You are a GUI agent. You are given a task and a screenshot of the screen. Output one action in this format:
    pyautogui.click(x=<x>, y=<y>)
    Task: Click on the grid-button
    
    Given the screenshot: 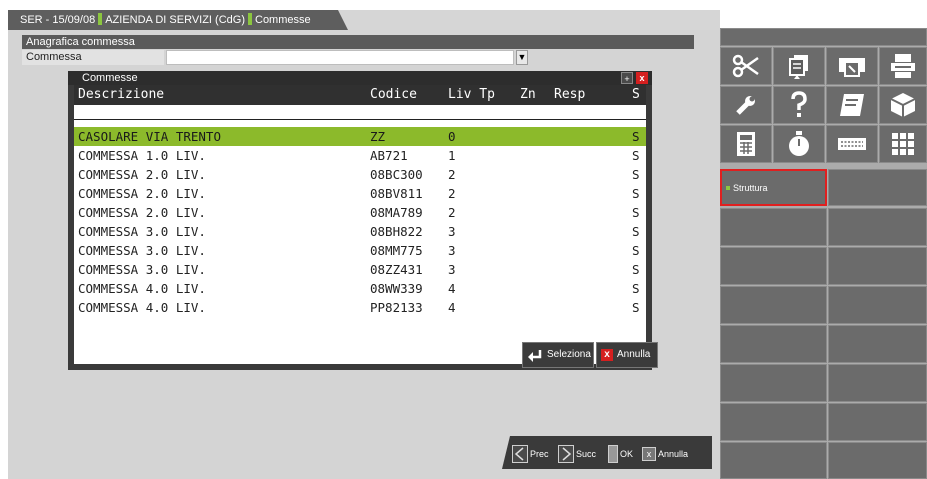 What is the action you would take?
    pyautogui.click(x=903, y=144)
    